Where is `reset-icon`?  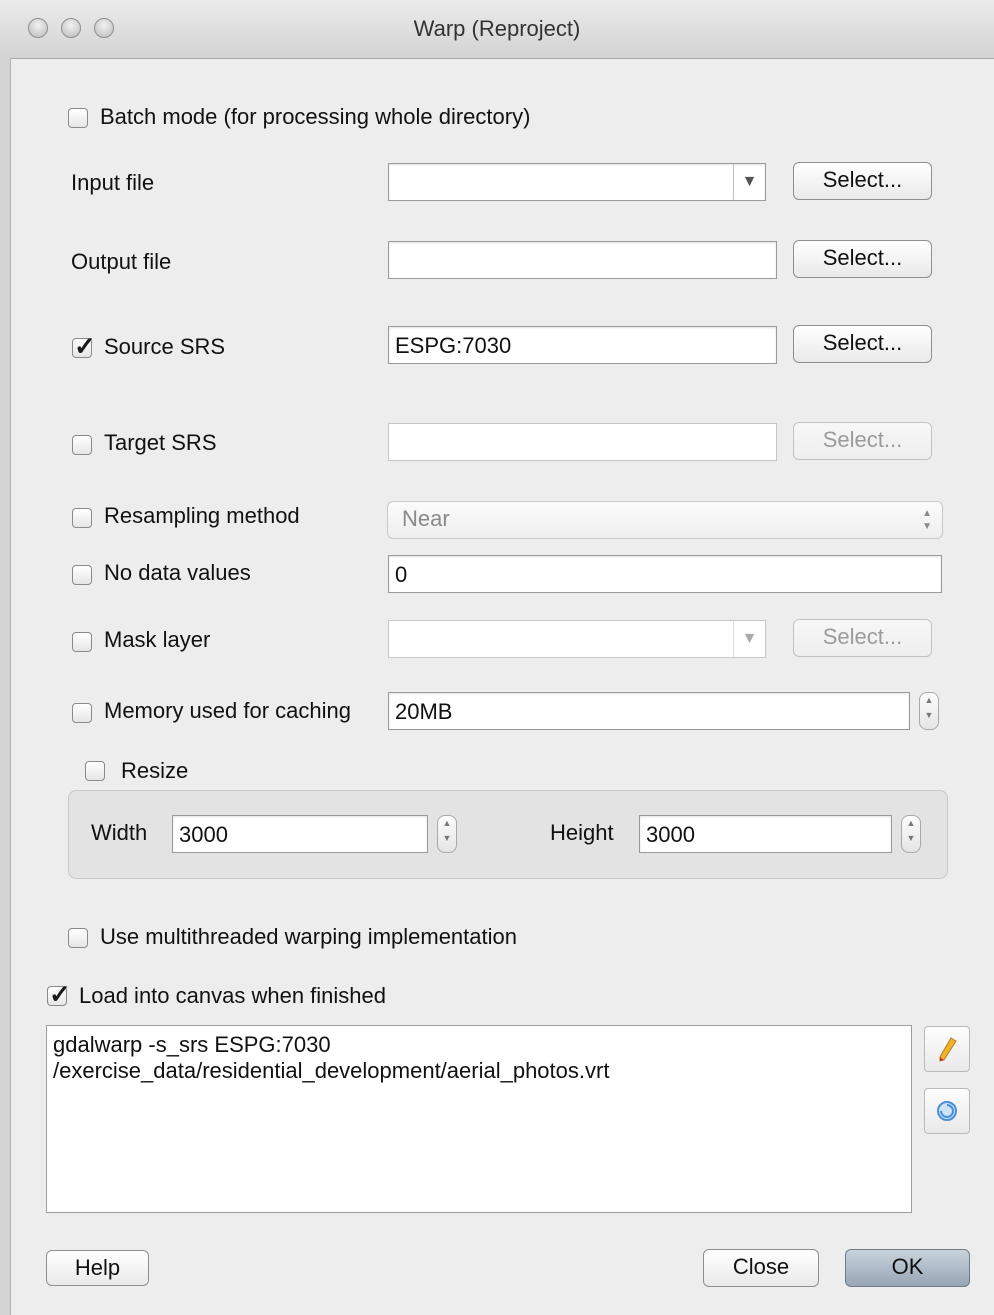
reset-icon is located at coordinates (947, 1111).